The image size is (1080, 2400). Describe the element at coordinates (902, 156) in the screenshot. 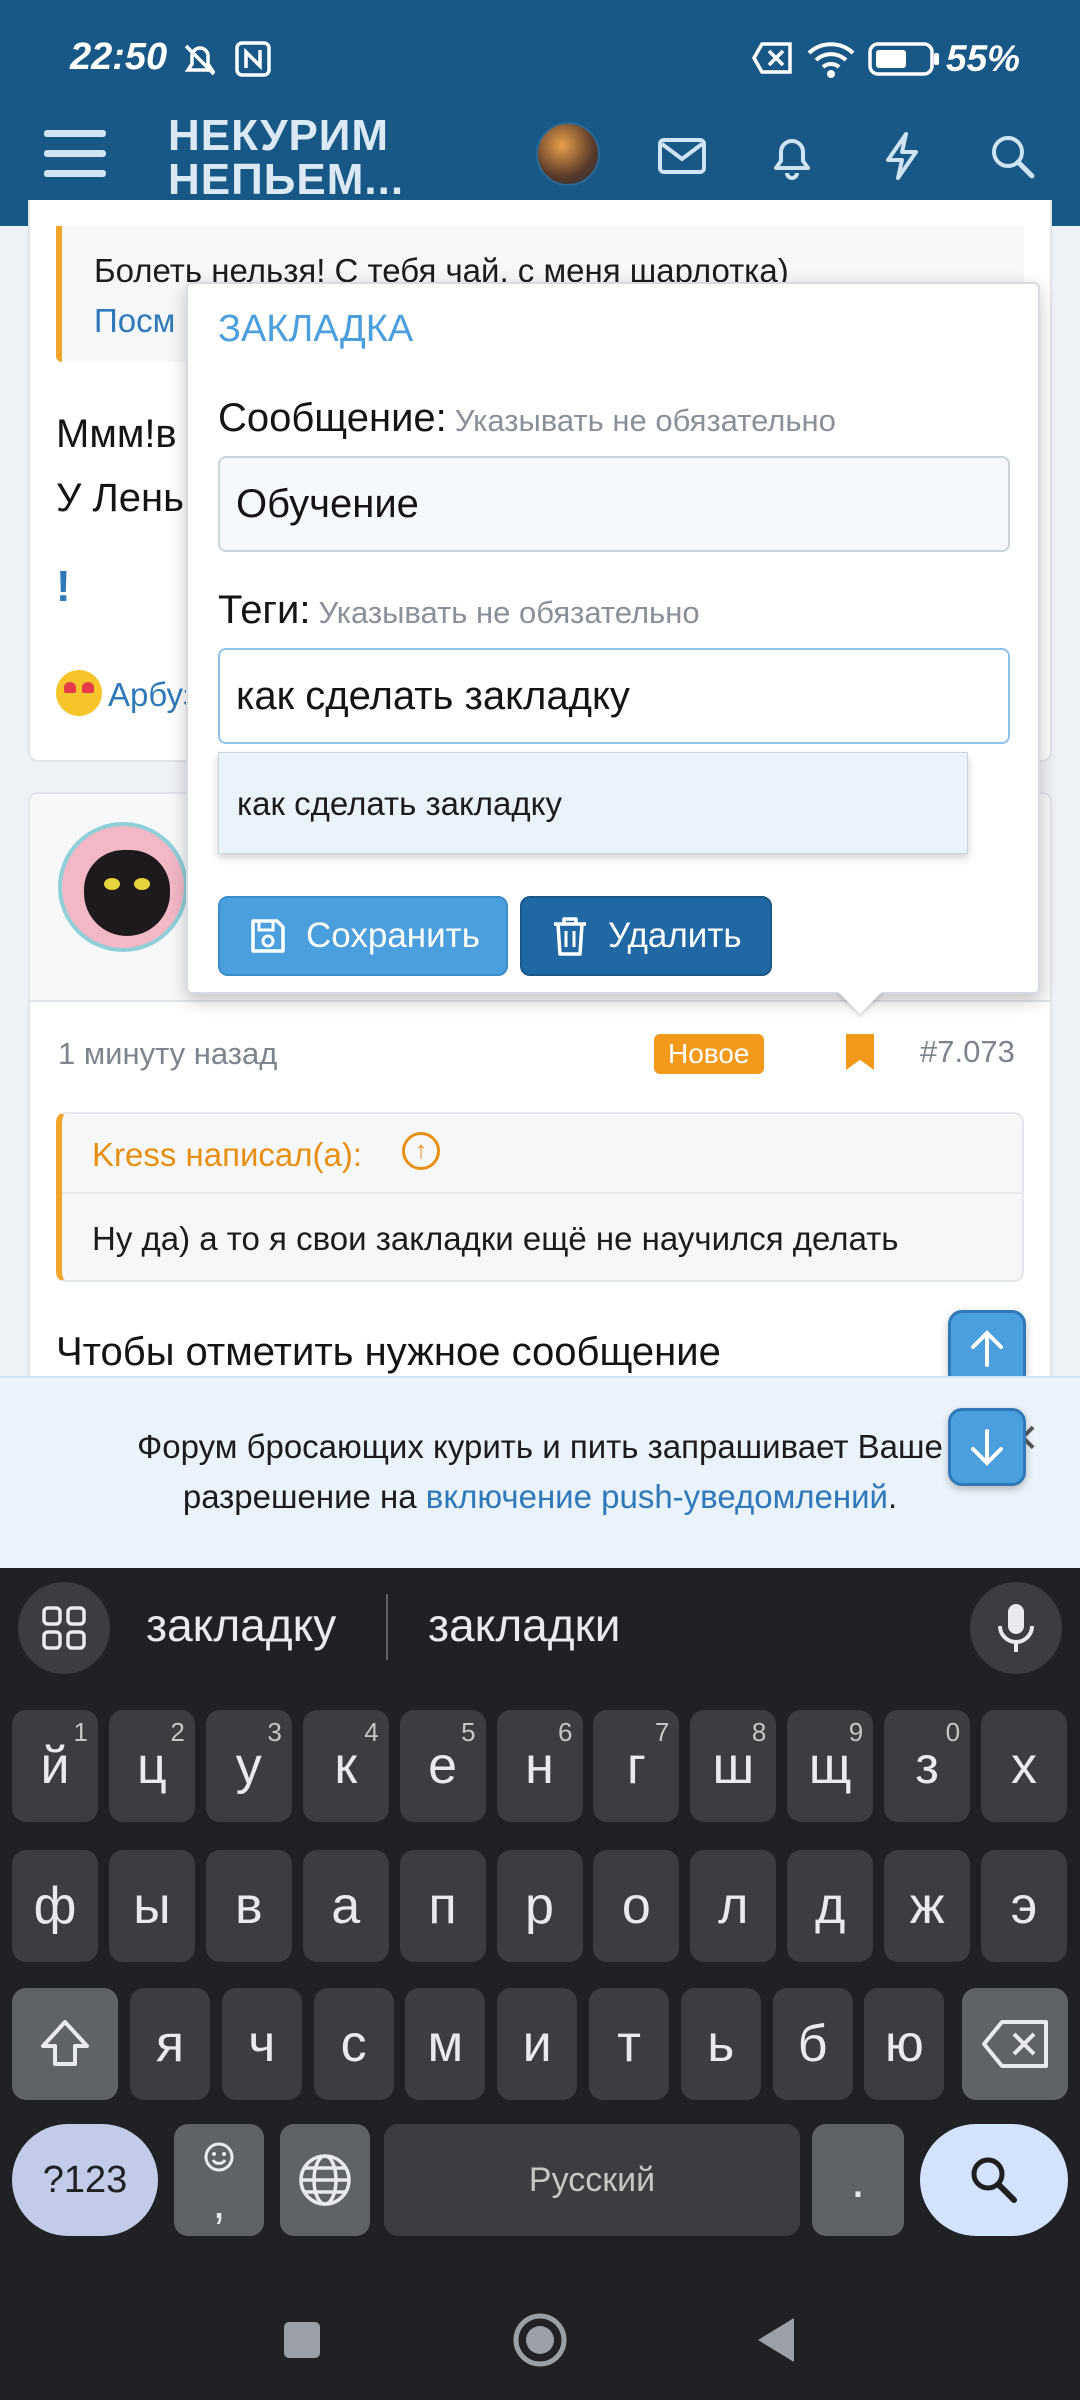

I see `bolt-icon` at that location.